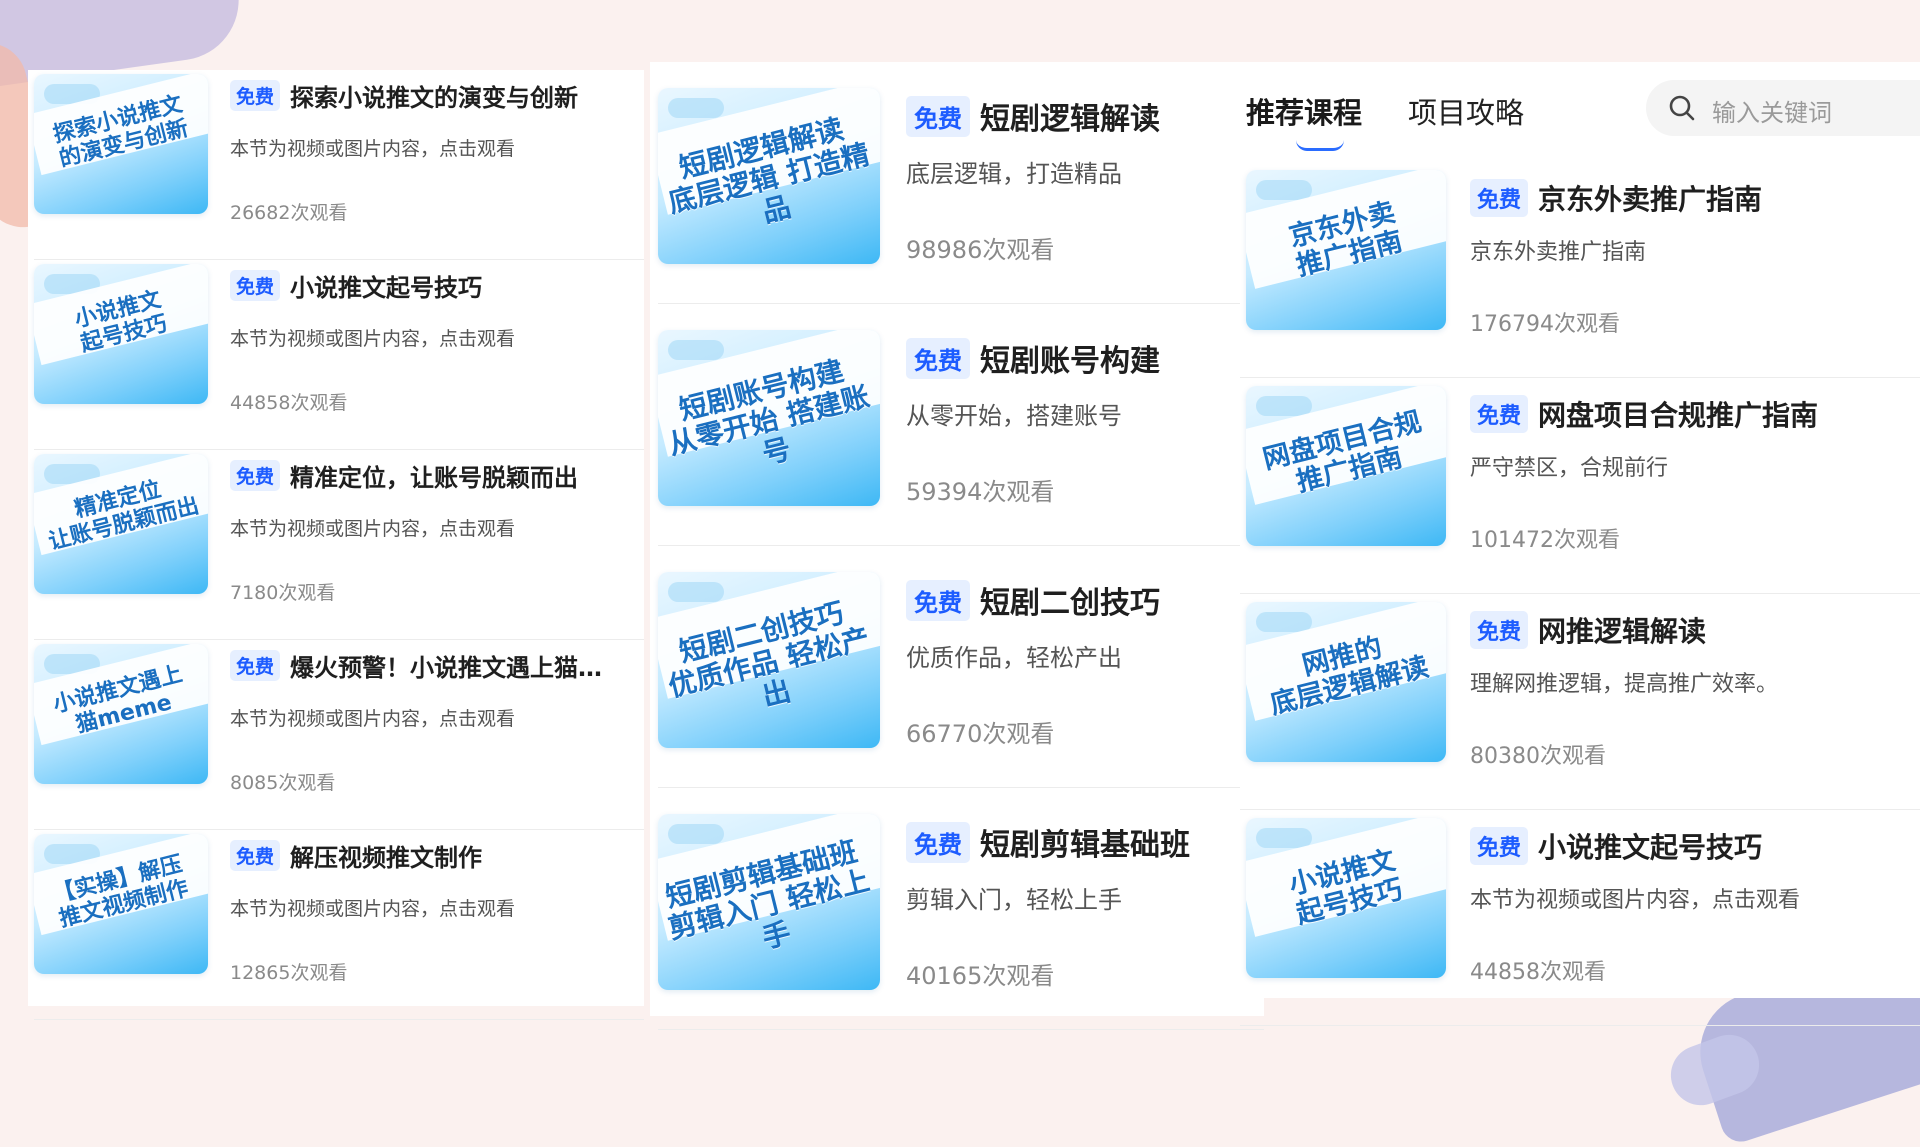 The image size is (1920, 1147). I want to click on view-count: 59394次观看, so click(980, 492).